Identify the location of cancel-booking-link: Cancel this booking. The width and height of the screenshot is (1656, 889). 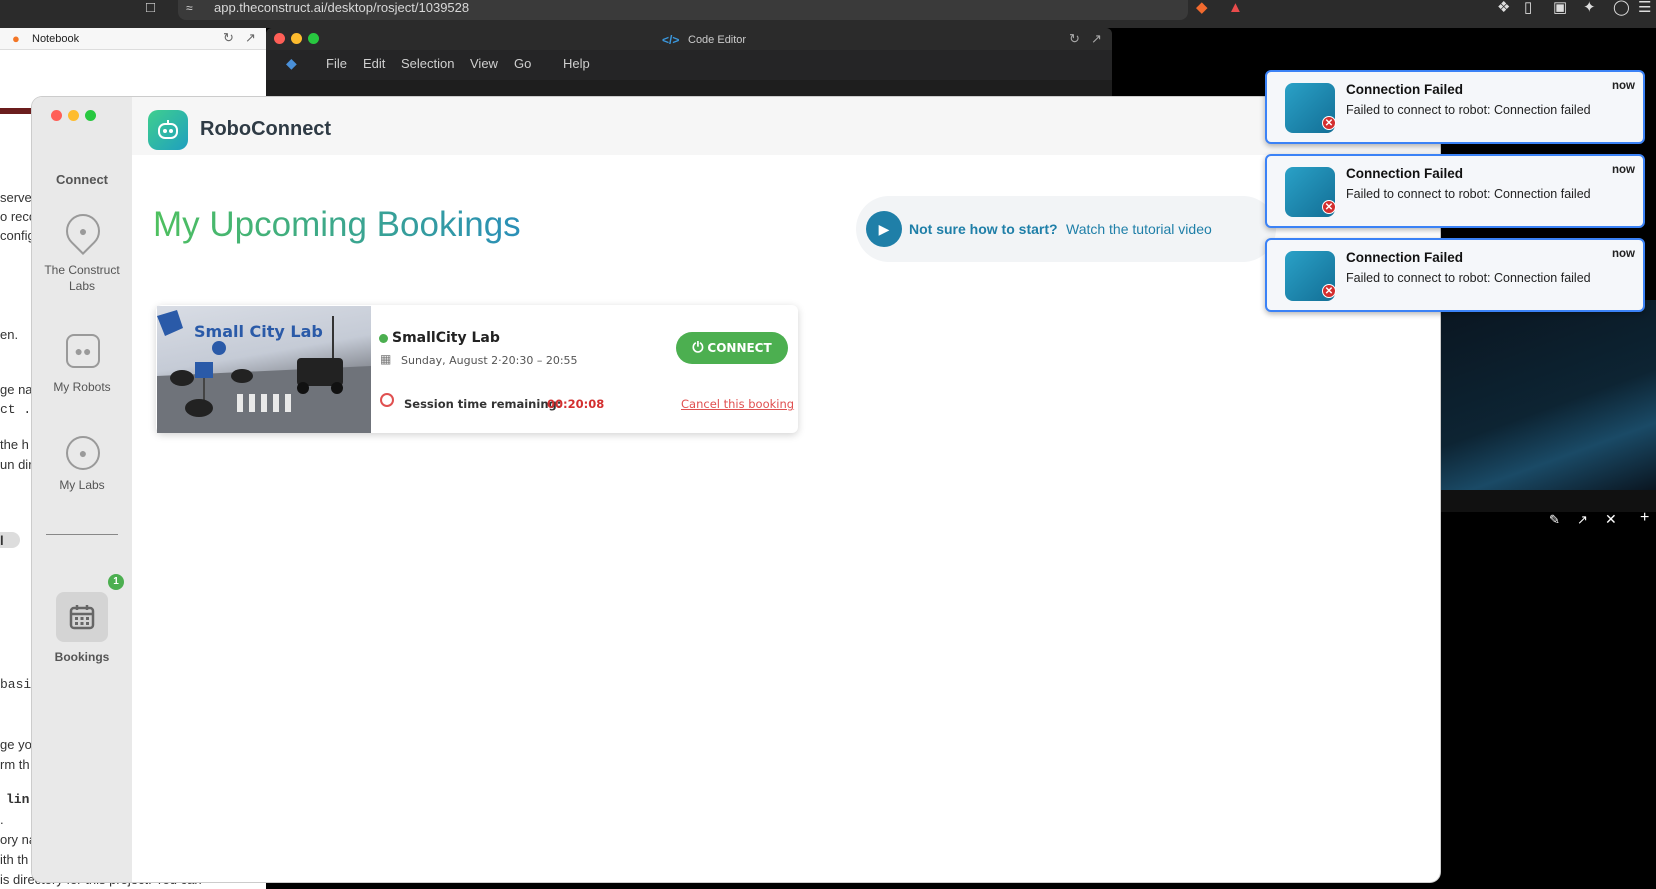
(737, 404).